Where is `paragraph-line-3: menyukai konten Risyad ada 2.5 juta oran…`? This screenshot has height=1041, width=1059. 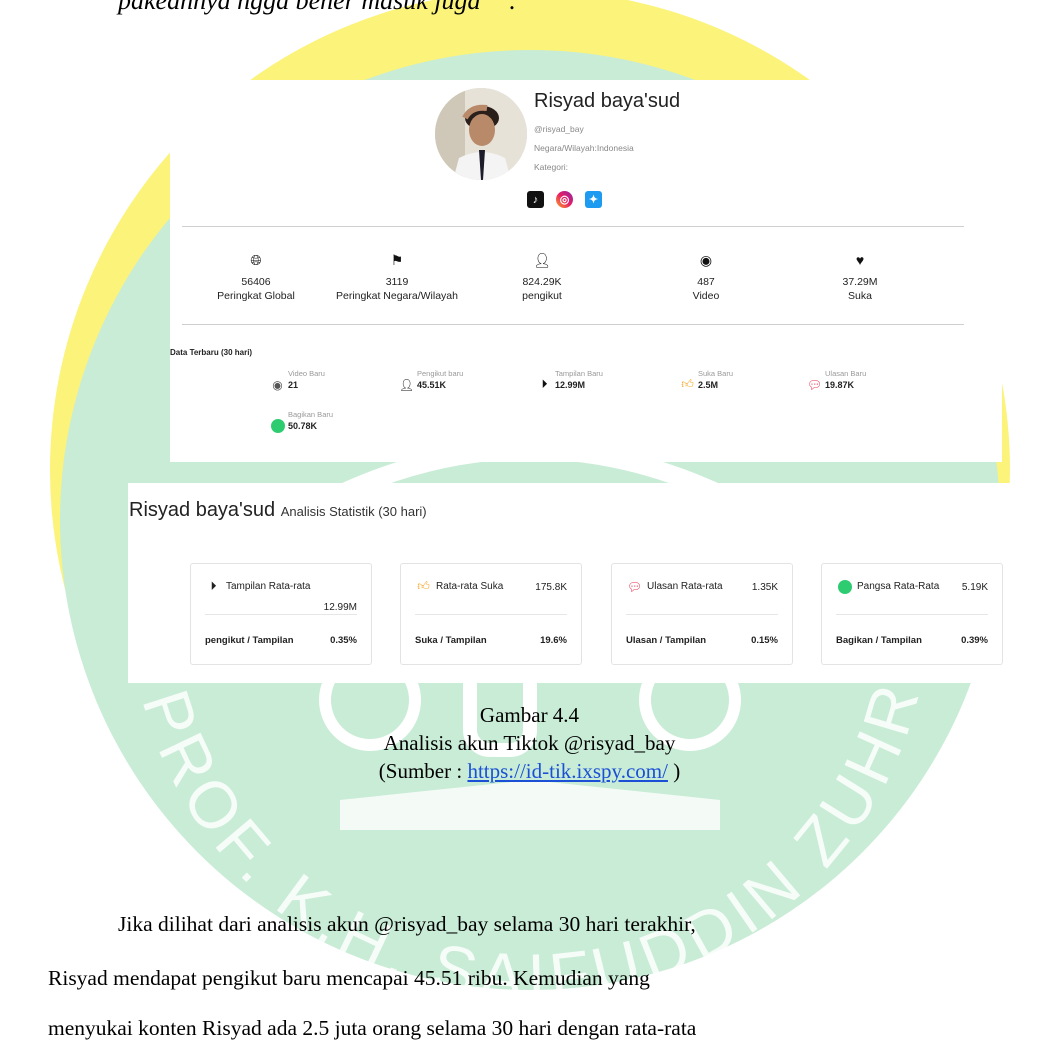 paragraph-line-3: menyukai konten Risyad ada 2.5 juta oran… is located at coordinates (372, 1028).